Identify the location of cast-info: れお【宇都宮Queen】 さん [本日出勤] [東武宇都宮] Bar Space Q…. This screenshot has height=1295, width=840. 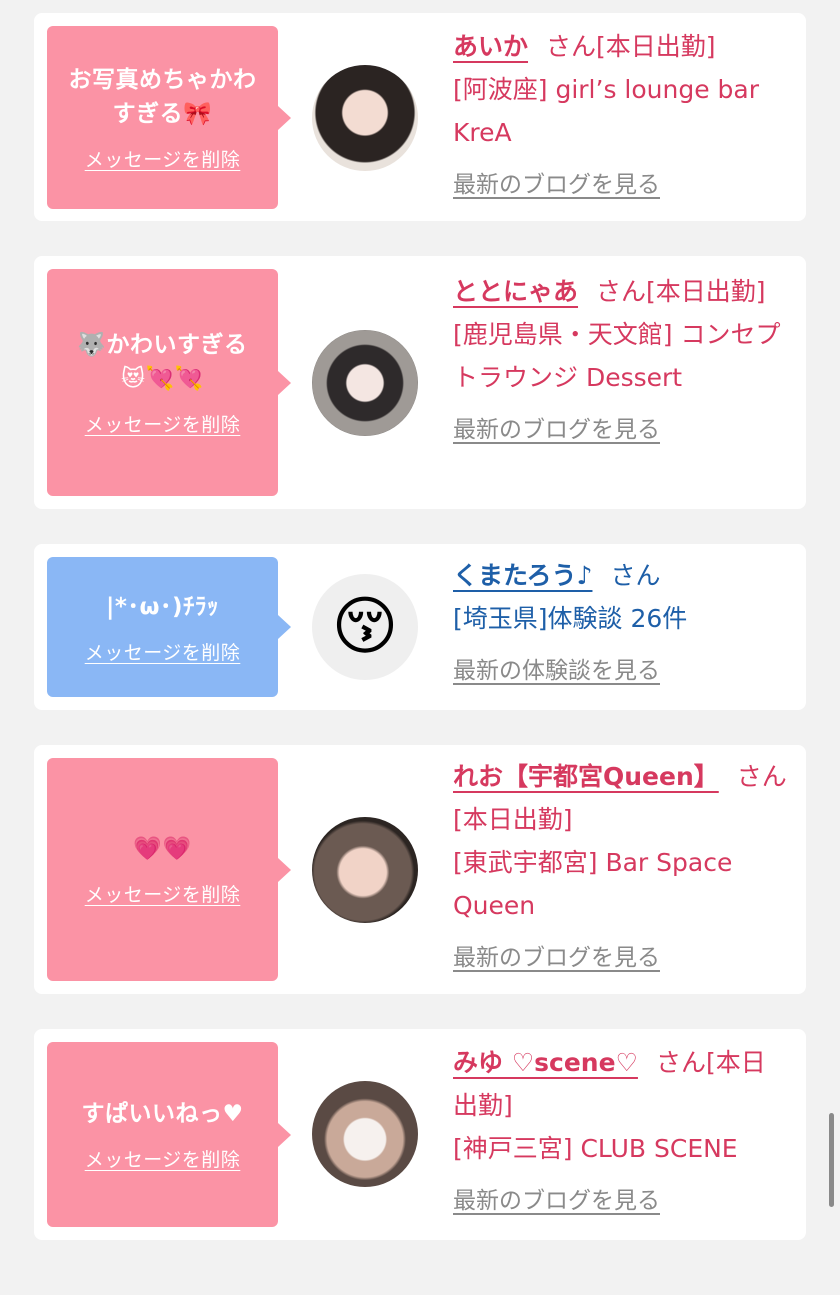
(621, 867).